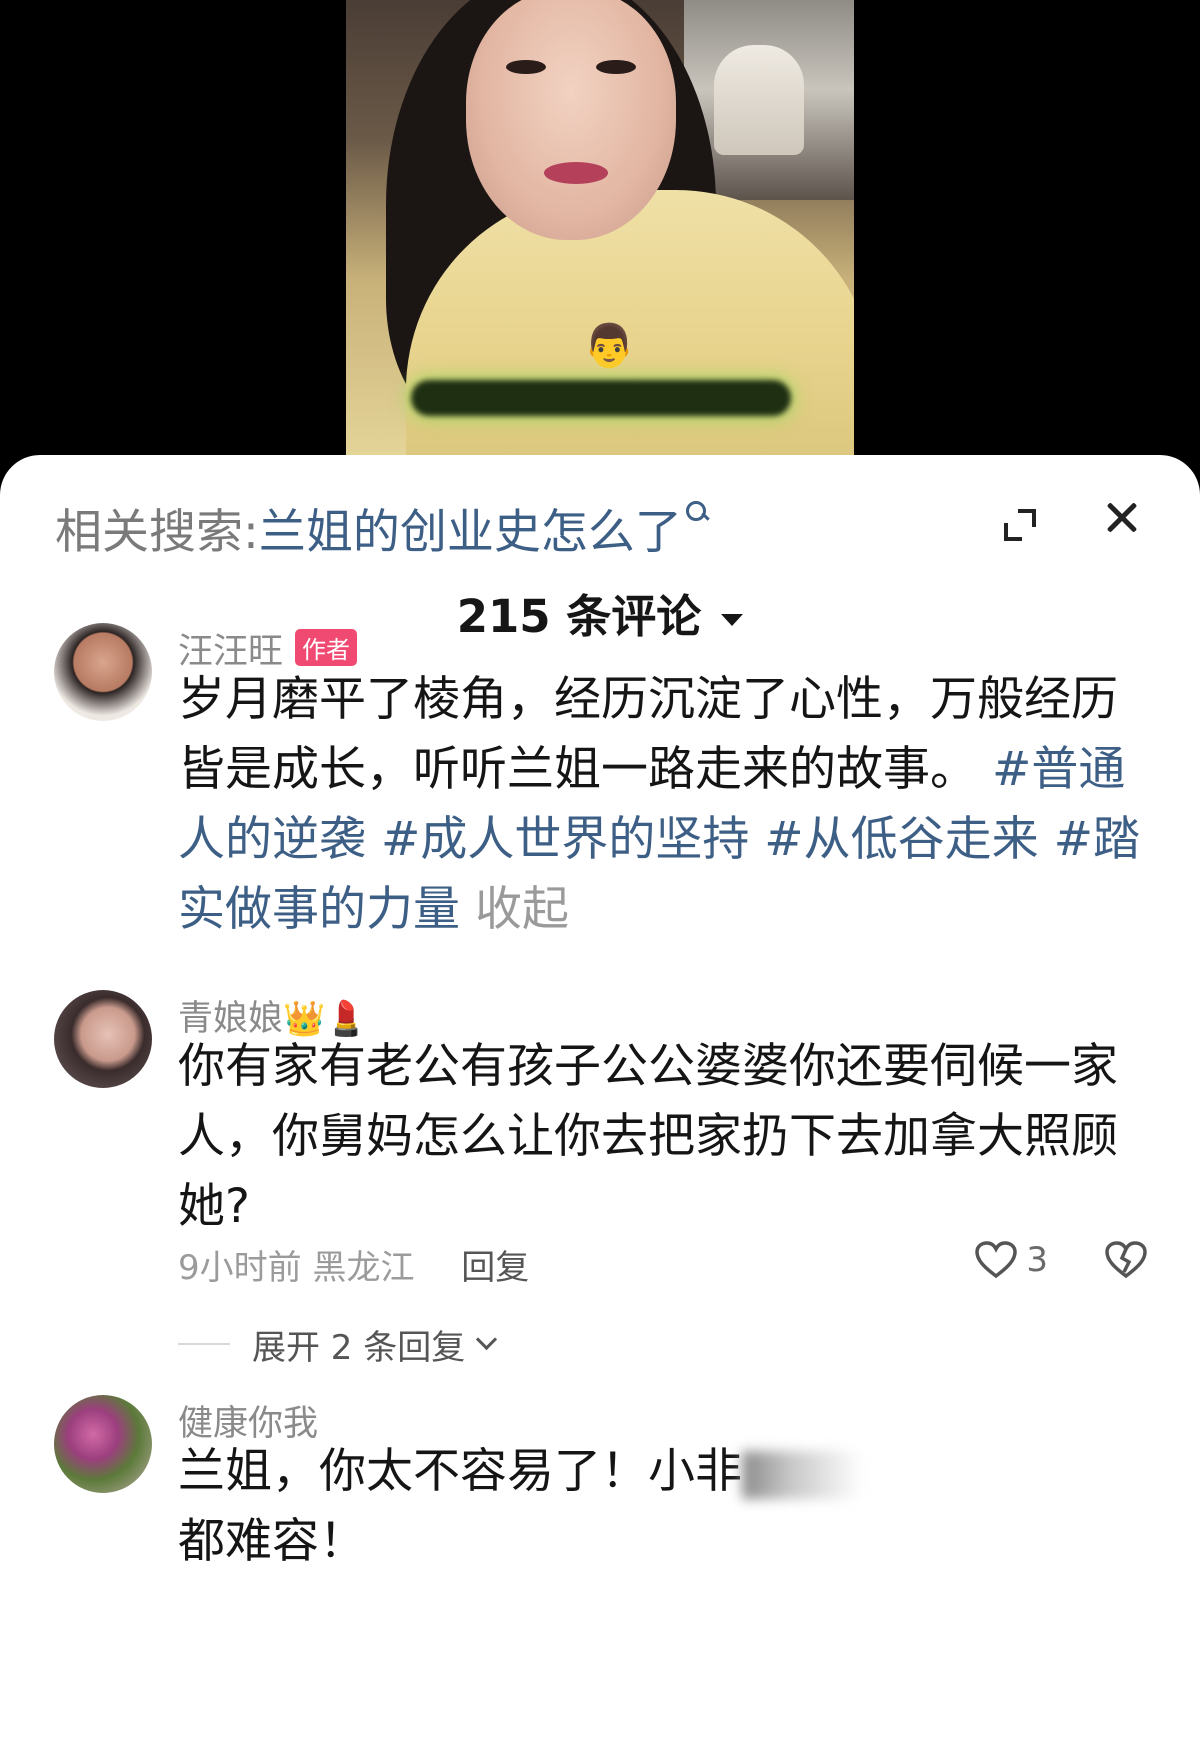  I want to click on comment-text: 兰姐，你太不容易了！小非 都难容！, so click(668, 1507).